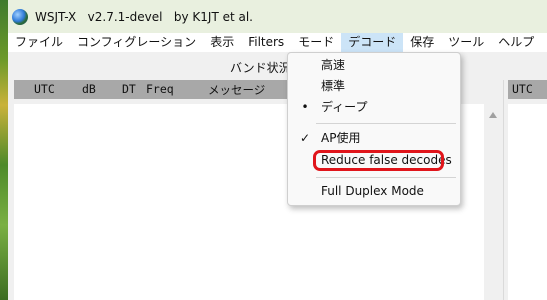  Describe the element at coordinates (20, 16) in the screenshot. I see `wsjtx-globe-icon` at that location.